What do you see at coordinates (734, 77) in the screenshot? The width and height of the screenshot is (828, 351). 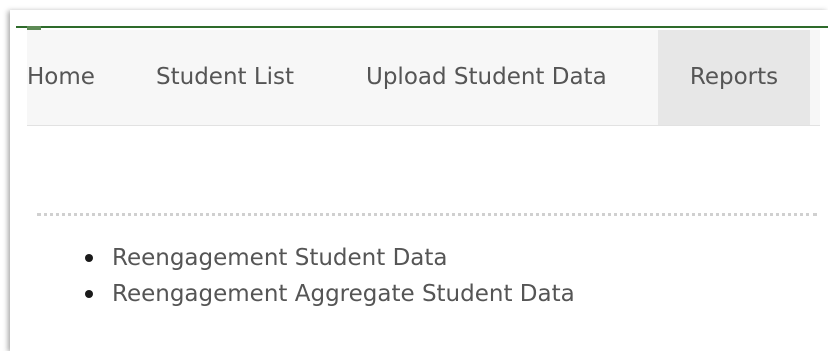 I see `nav-reports: Reports` at bounding box center [734, 77].